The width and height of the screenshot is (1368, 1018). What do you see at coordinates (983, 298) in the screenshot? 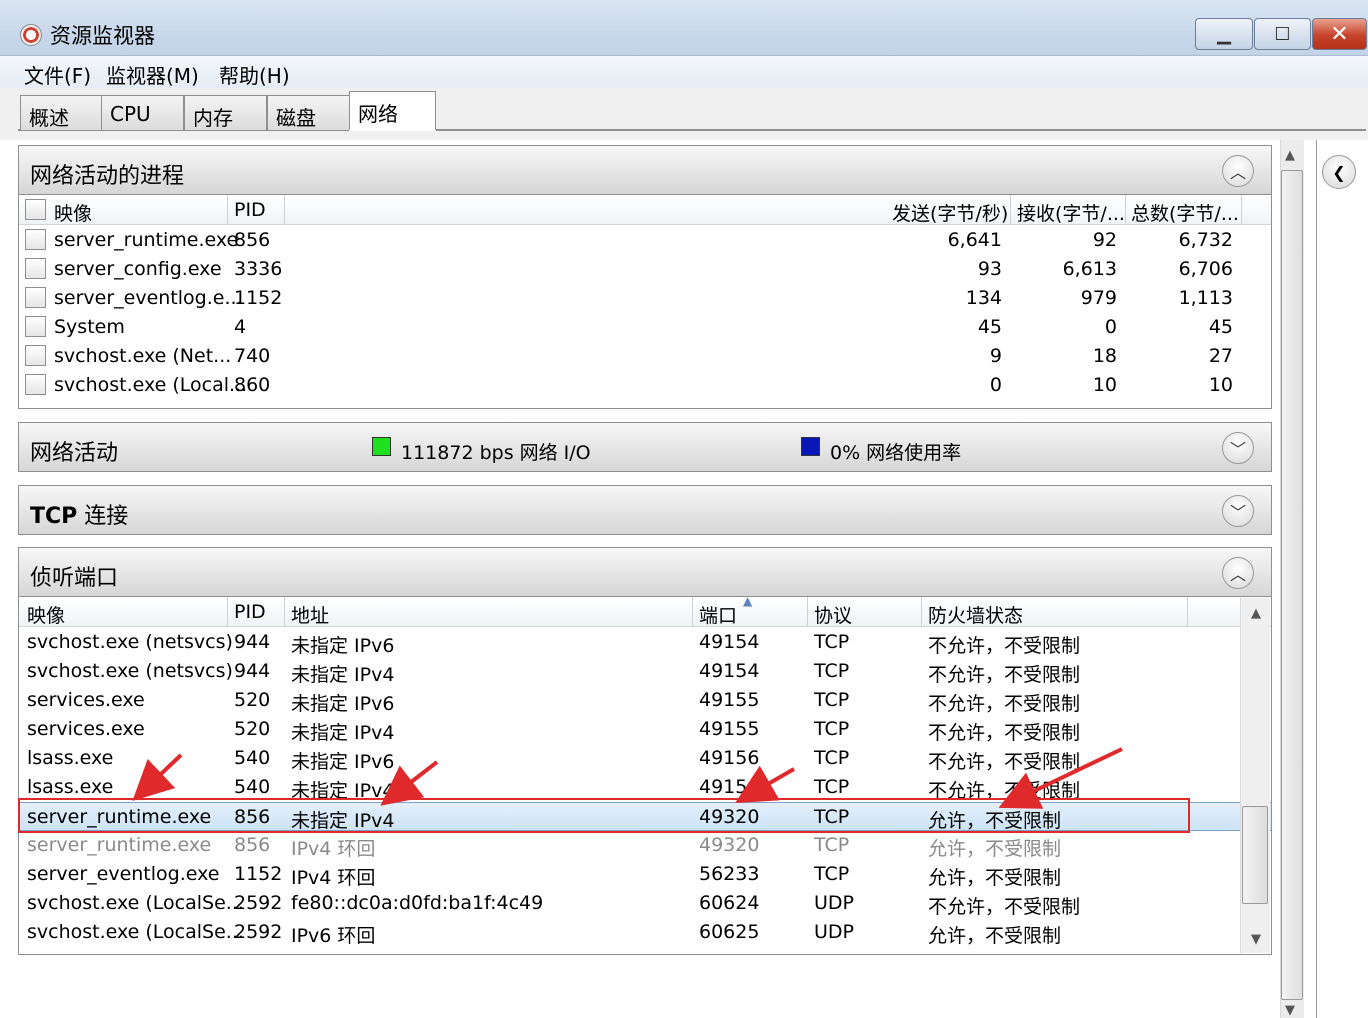
I see `process-send: 134` at bounding box center [983, 298].